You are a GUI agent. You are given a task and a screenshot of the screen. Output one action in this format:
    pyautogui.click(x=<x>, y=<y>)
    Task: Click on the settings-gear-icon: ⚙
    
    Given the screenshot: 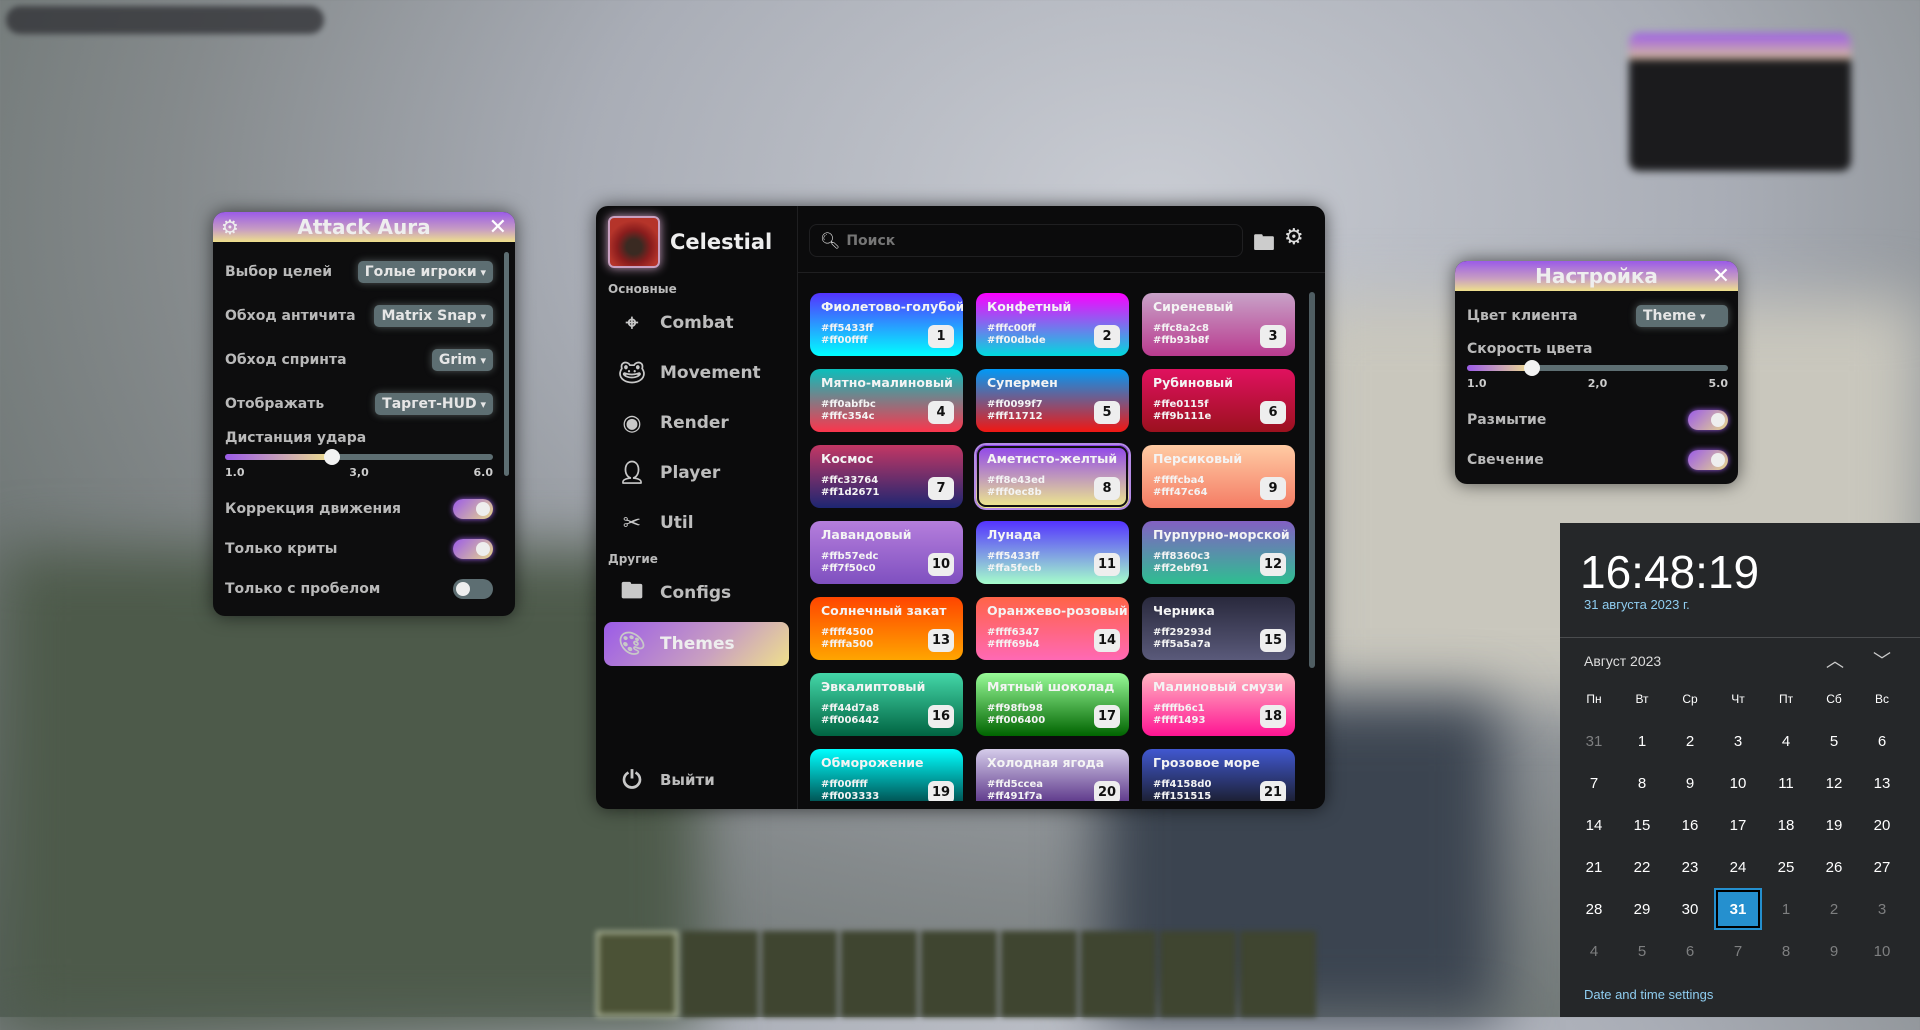 What is the action you would take?
    pyautogui.click(x=1294, y=237)
    